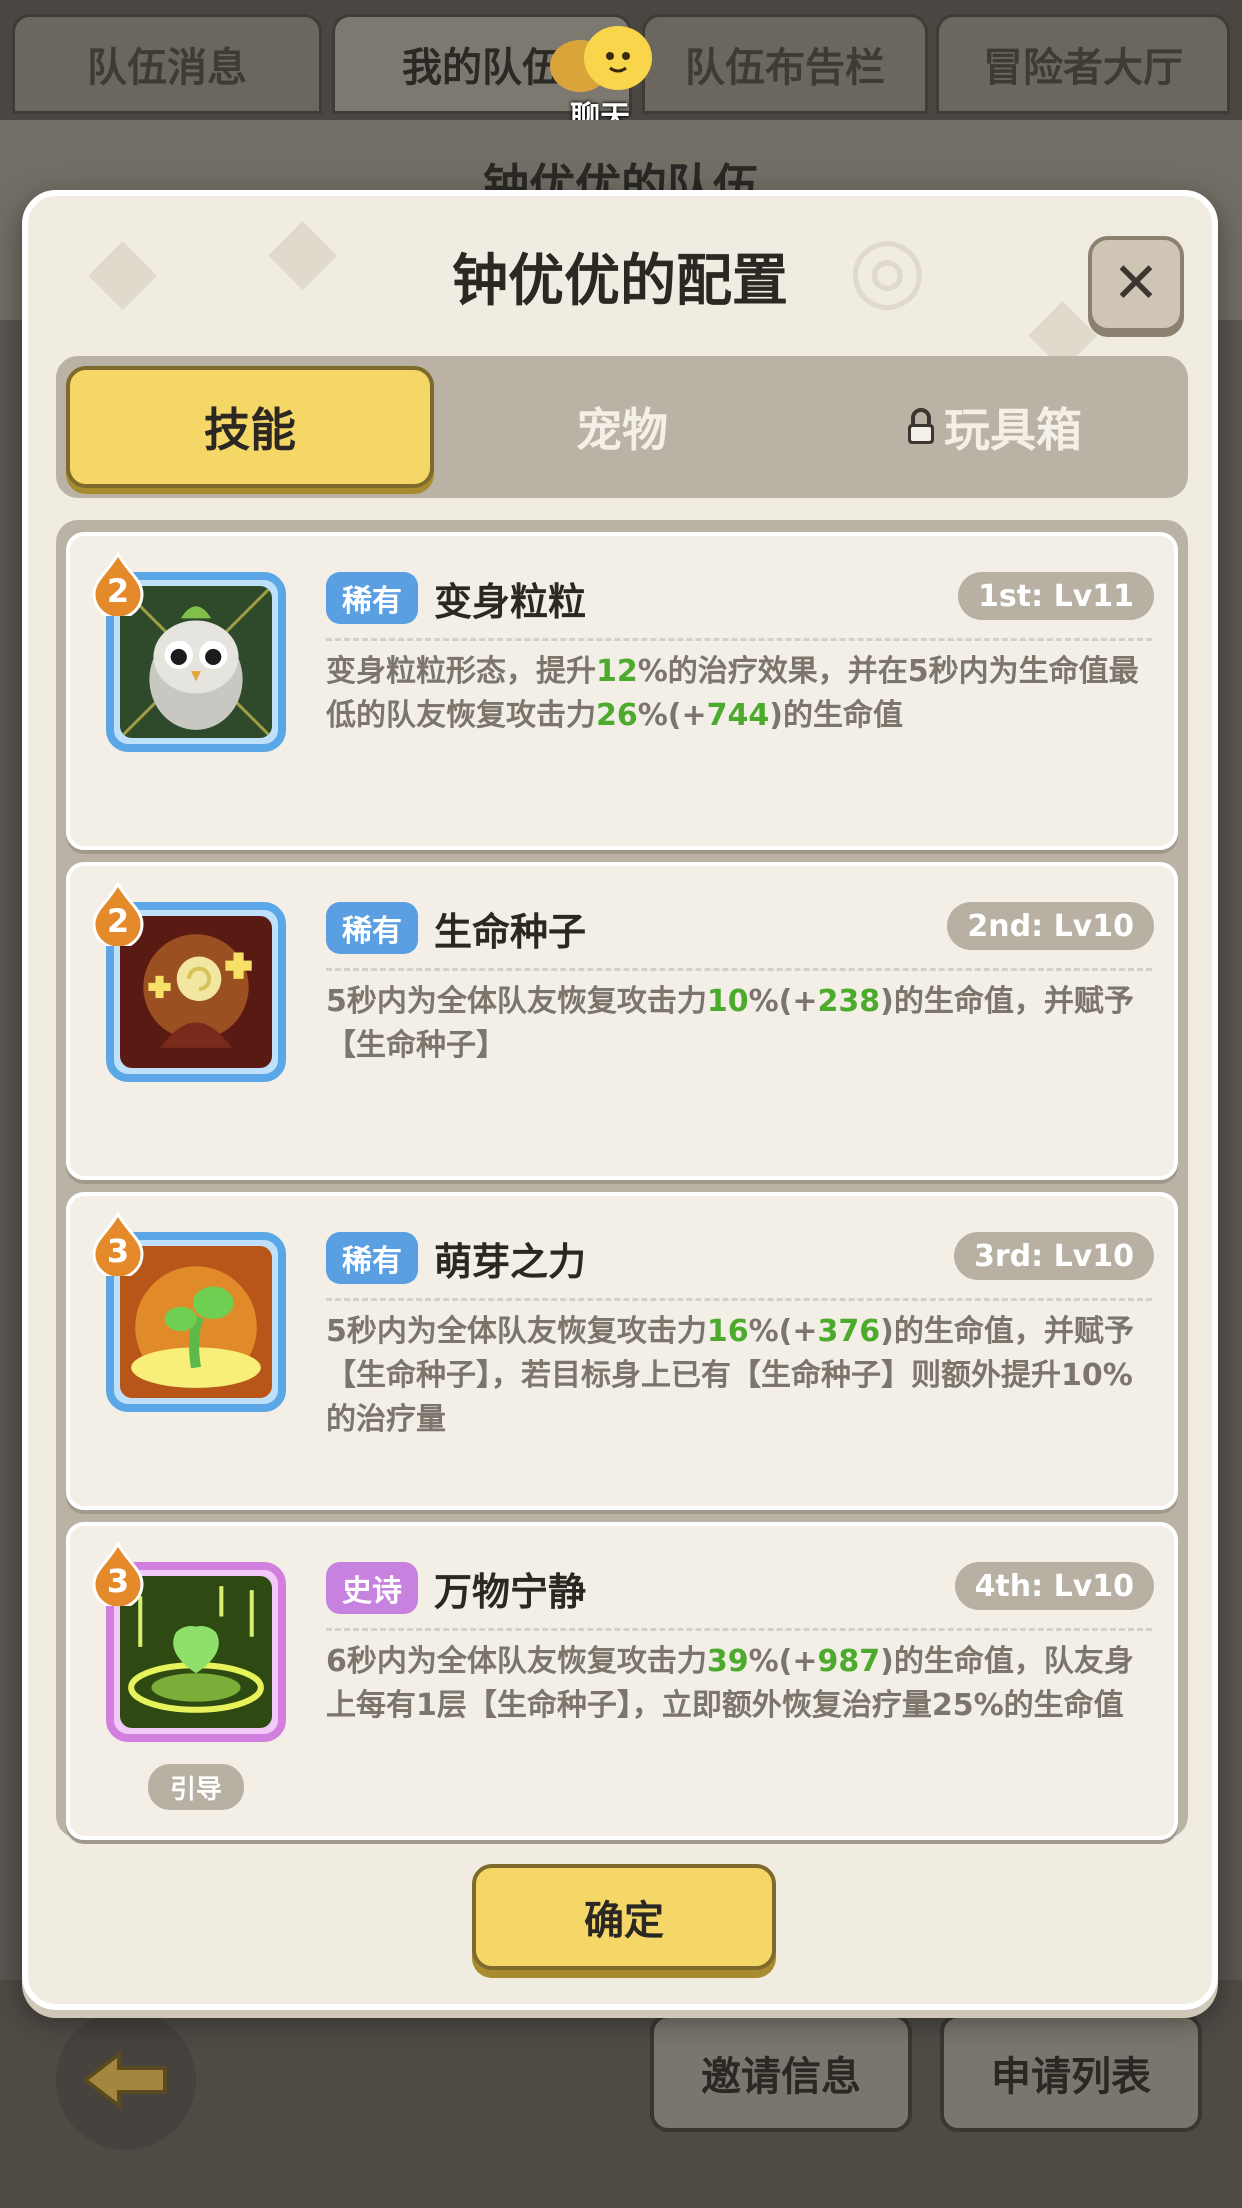 Image resolution: width=1242 pixels, height=2208 pixels. Describe the element at coordinates (196, 1787) in the screenshot. I see `channel-tag: 引导` at that location.